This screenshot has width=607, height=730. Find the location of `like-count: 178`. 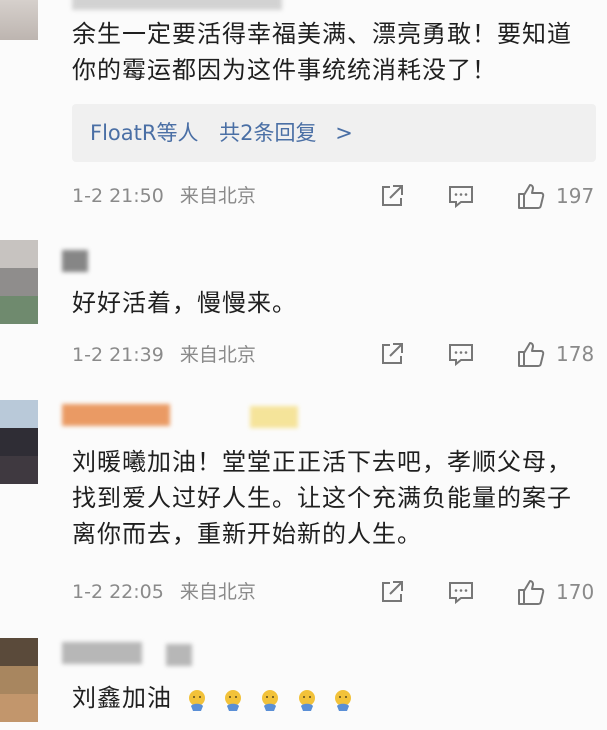

like-count: 178 is located at coordinates (575, 354).